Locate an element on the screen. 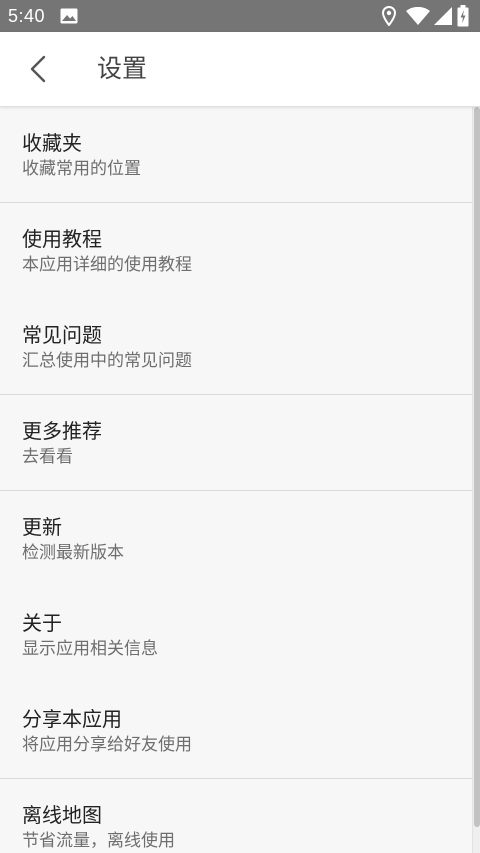 The width and height of the screenshot is (480, 853). settings-item-title: 收藏夹 is located at coordinates (52, 143).